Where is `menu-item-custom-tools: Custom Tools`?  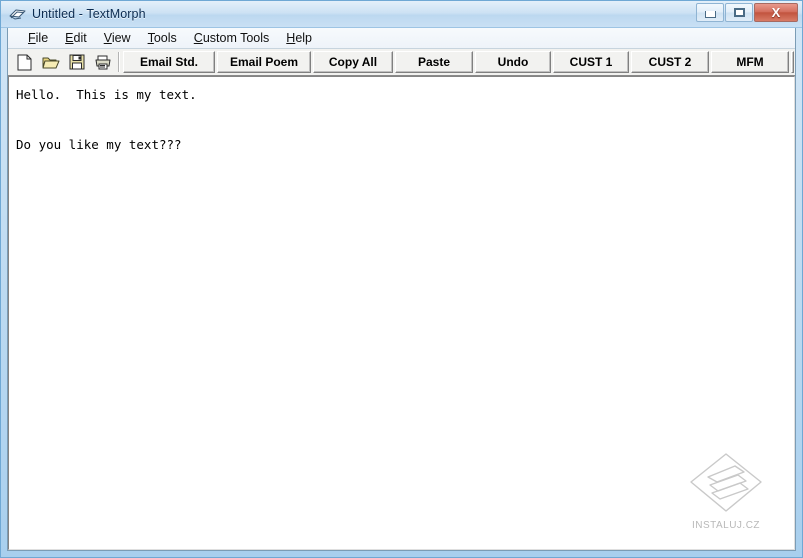
menu-item-custom-tools: Custom Tools is located at coordinates (232, 38).